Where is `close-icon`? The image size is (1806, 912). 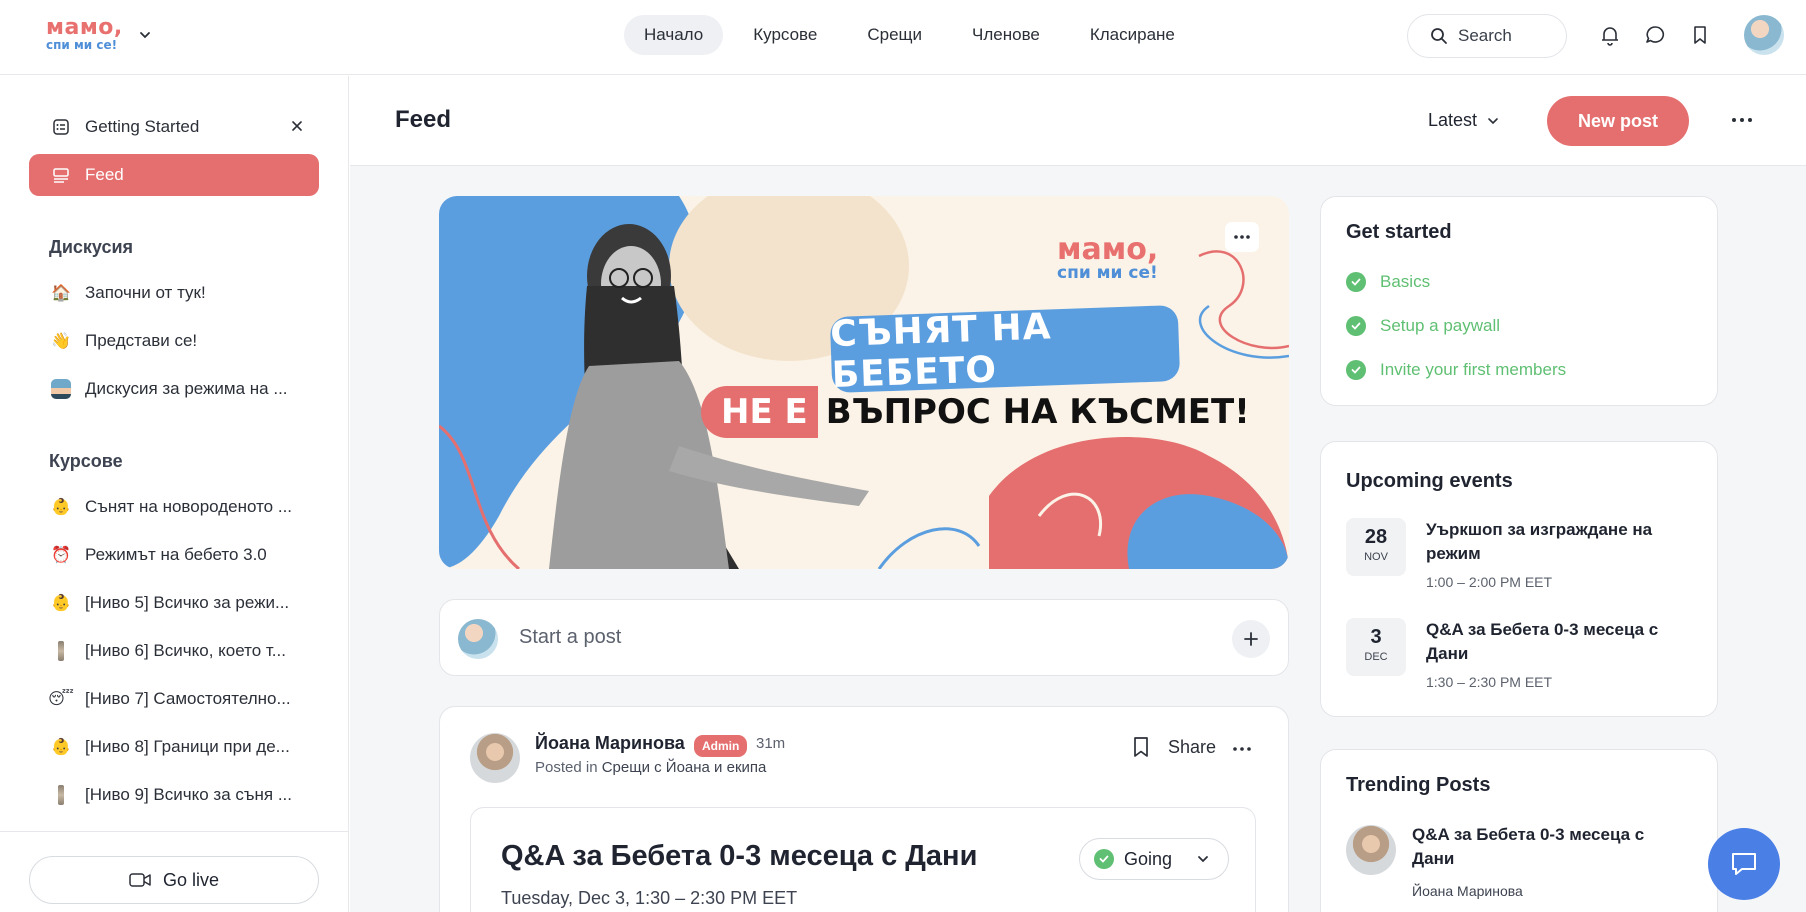
close-icon is located at coordinates (297, 126).